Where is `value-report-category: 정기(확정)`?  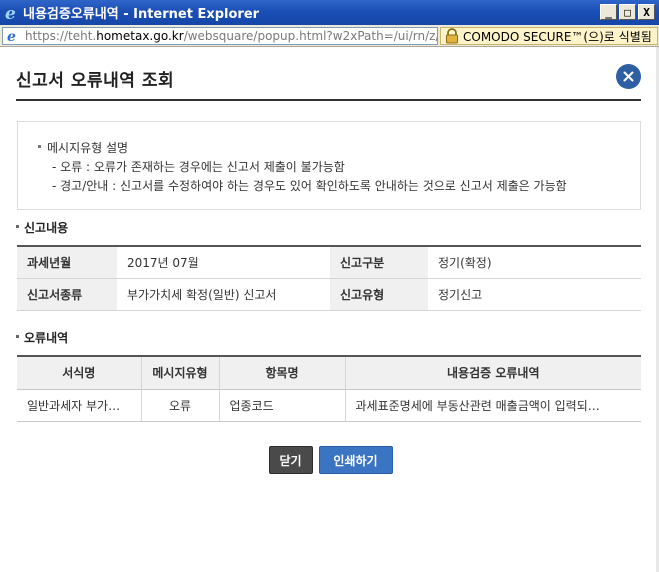
value-report-category: 정기(확정) is located at coordinates (534, 262).